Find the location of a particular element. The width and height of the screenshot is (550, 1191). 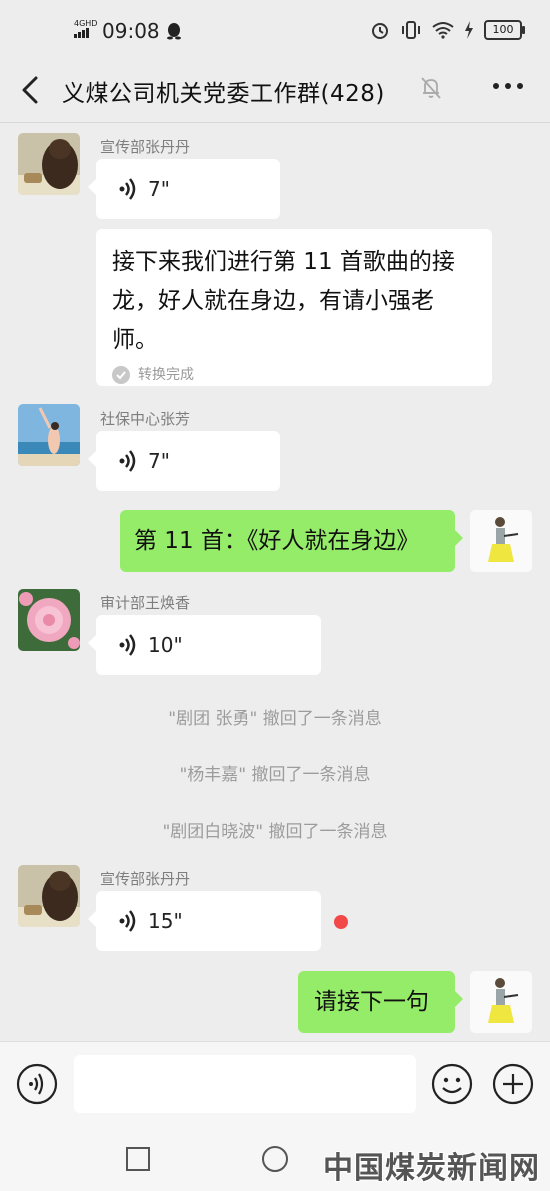

system-nav-bar: 中国煤炭新闻网 is located at coordinates (275, 1158).